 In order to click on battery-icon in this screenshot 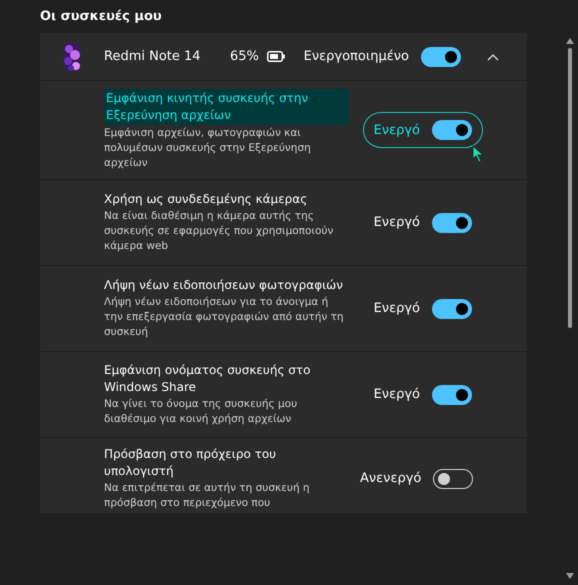, I will do `click(275, 56)`.